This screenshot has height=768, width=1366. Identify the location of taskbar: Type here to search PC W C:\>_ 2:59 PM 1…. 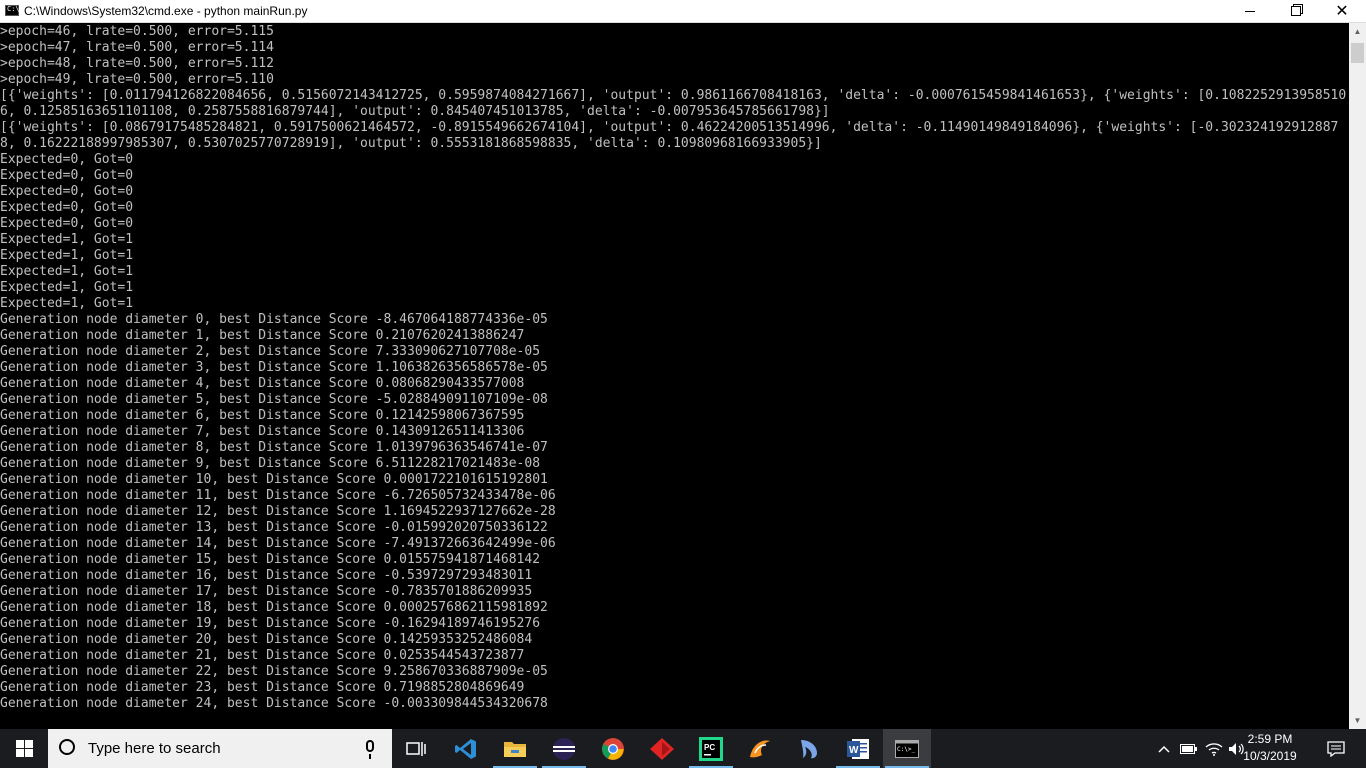
(683, 748).